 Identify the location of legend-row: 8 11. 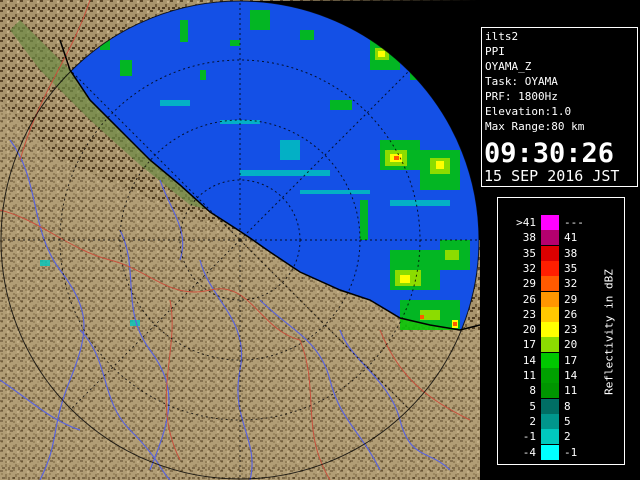
(548, 391).